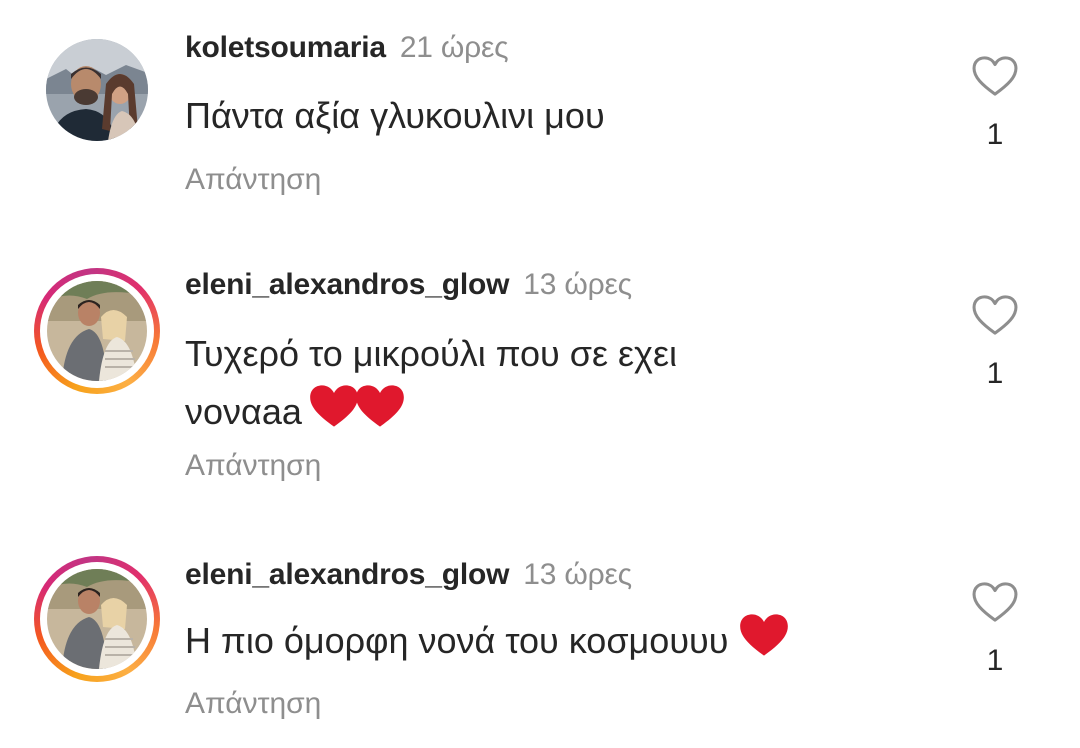 This screenshot has width=1080, height=748. I want to click on comment-text-fragment: Η πιο όμορφη νονά του κοσμουυυ, so click(457, 641).